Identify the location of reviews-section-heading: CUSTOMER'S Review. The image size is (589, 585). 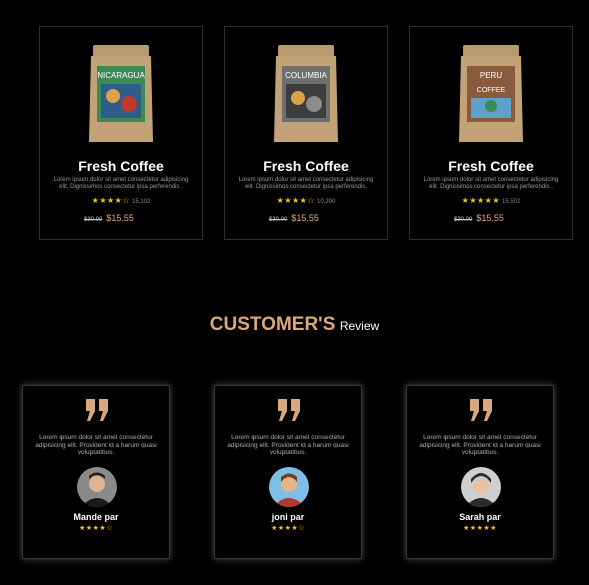
(294, 325).